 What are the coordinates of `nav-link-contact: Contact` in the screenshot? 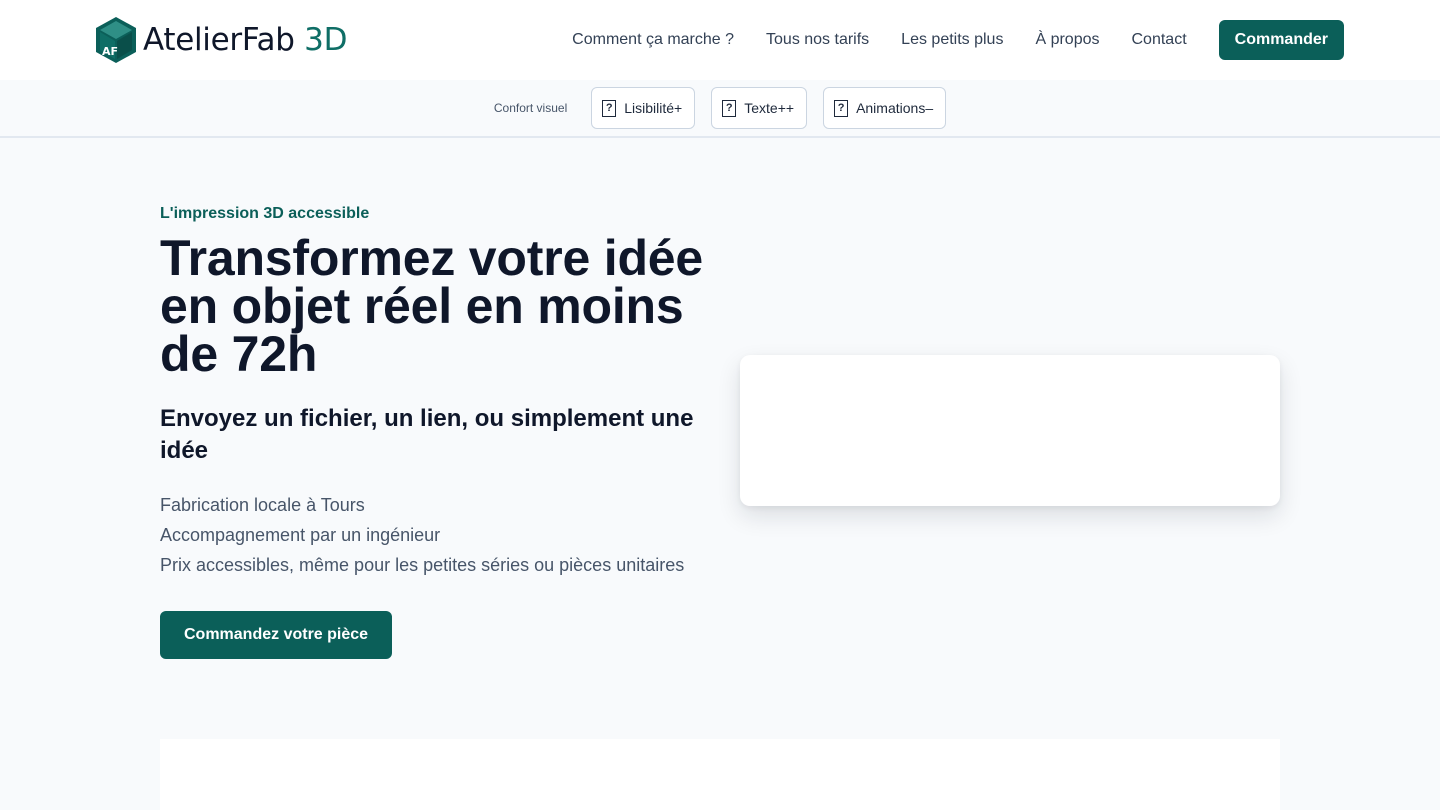 It's located at (1159, 40).